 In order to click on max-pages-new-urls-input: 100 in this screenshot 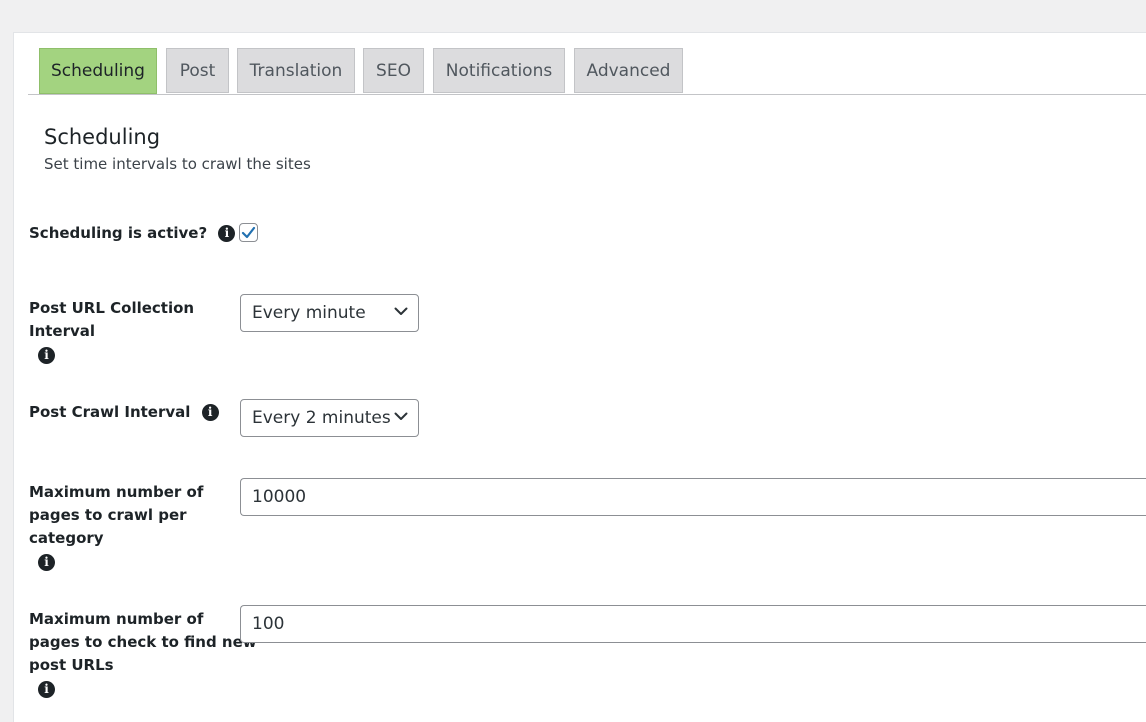, I will do `click(693, 624)`.